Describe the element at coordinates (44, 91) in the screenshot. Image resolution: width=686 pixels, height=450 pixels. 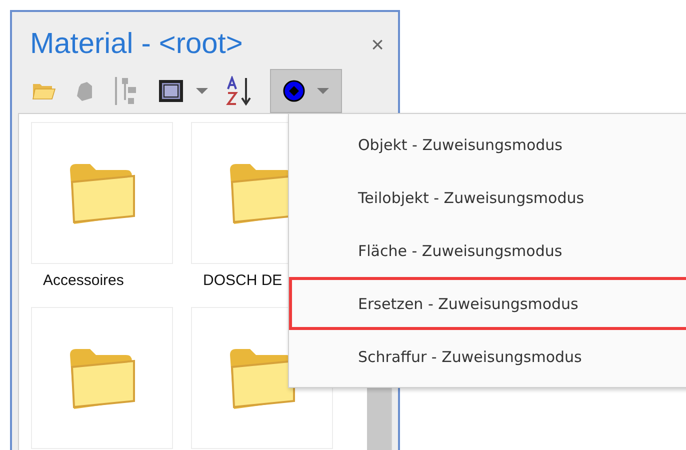
I see `folder-icon` at that location.